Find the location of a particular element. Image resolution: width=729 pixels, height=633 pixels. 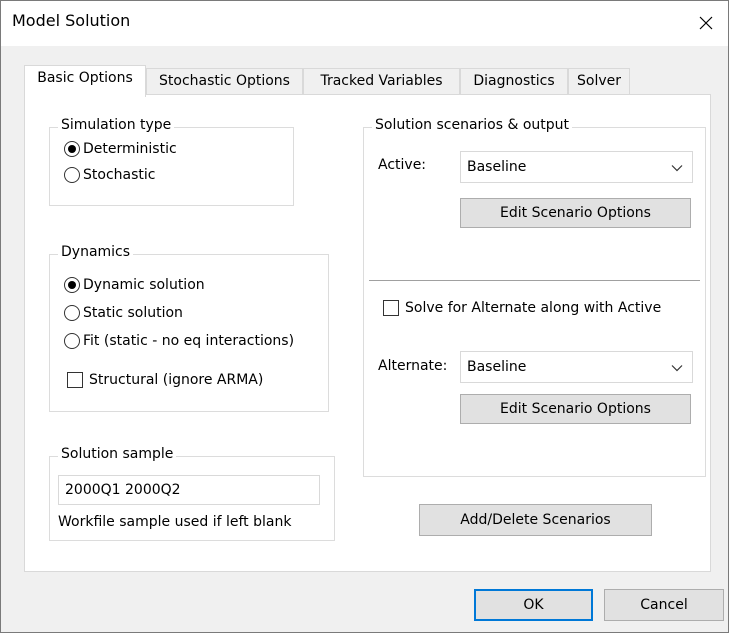

tab-stochastic-options: Stochastic Options is located at coordinates (224, 81).